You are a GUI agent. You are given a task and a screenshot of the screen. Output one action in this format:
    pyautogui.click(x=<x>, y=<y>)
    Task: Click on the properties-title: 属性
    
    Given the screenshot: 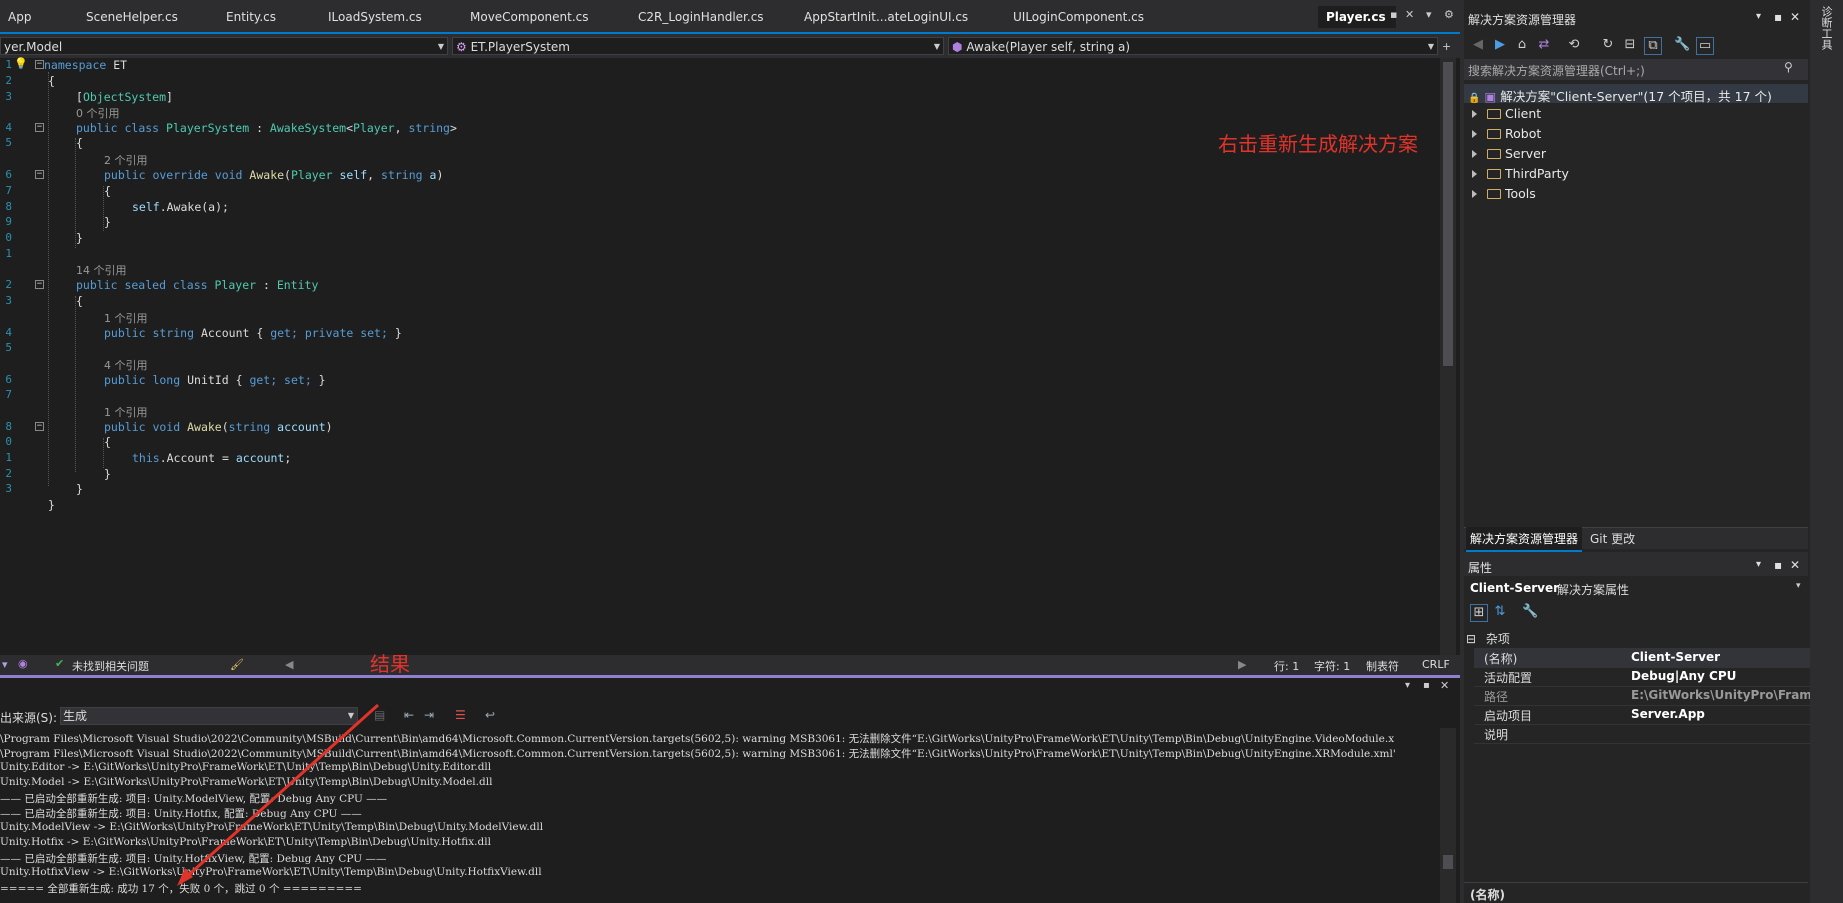 What is the action you would take?
    pyautogui.click(x=1480, y=568)
    